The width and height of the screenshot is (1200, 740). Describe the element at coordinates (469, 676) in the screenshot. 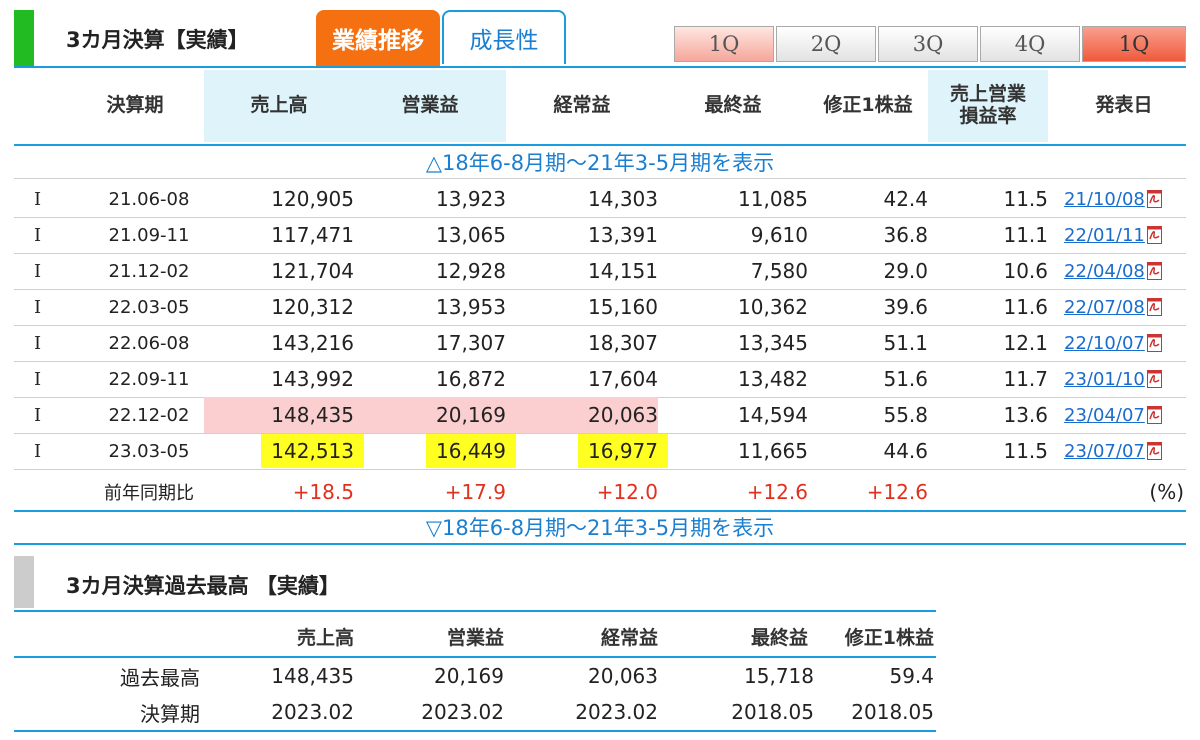

I see `record-value-operating-profit: 20,169` at that location.